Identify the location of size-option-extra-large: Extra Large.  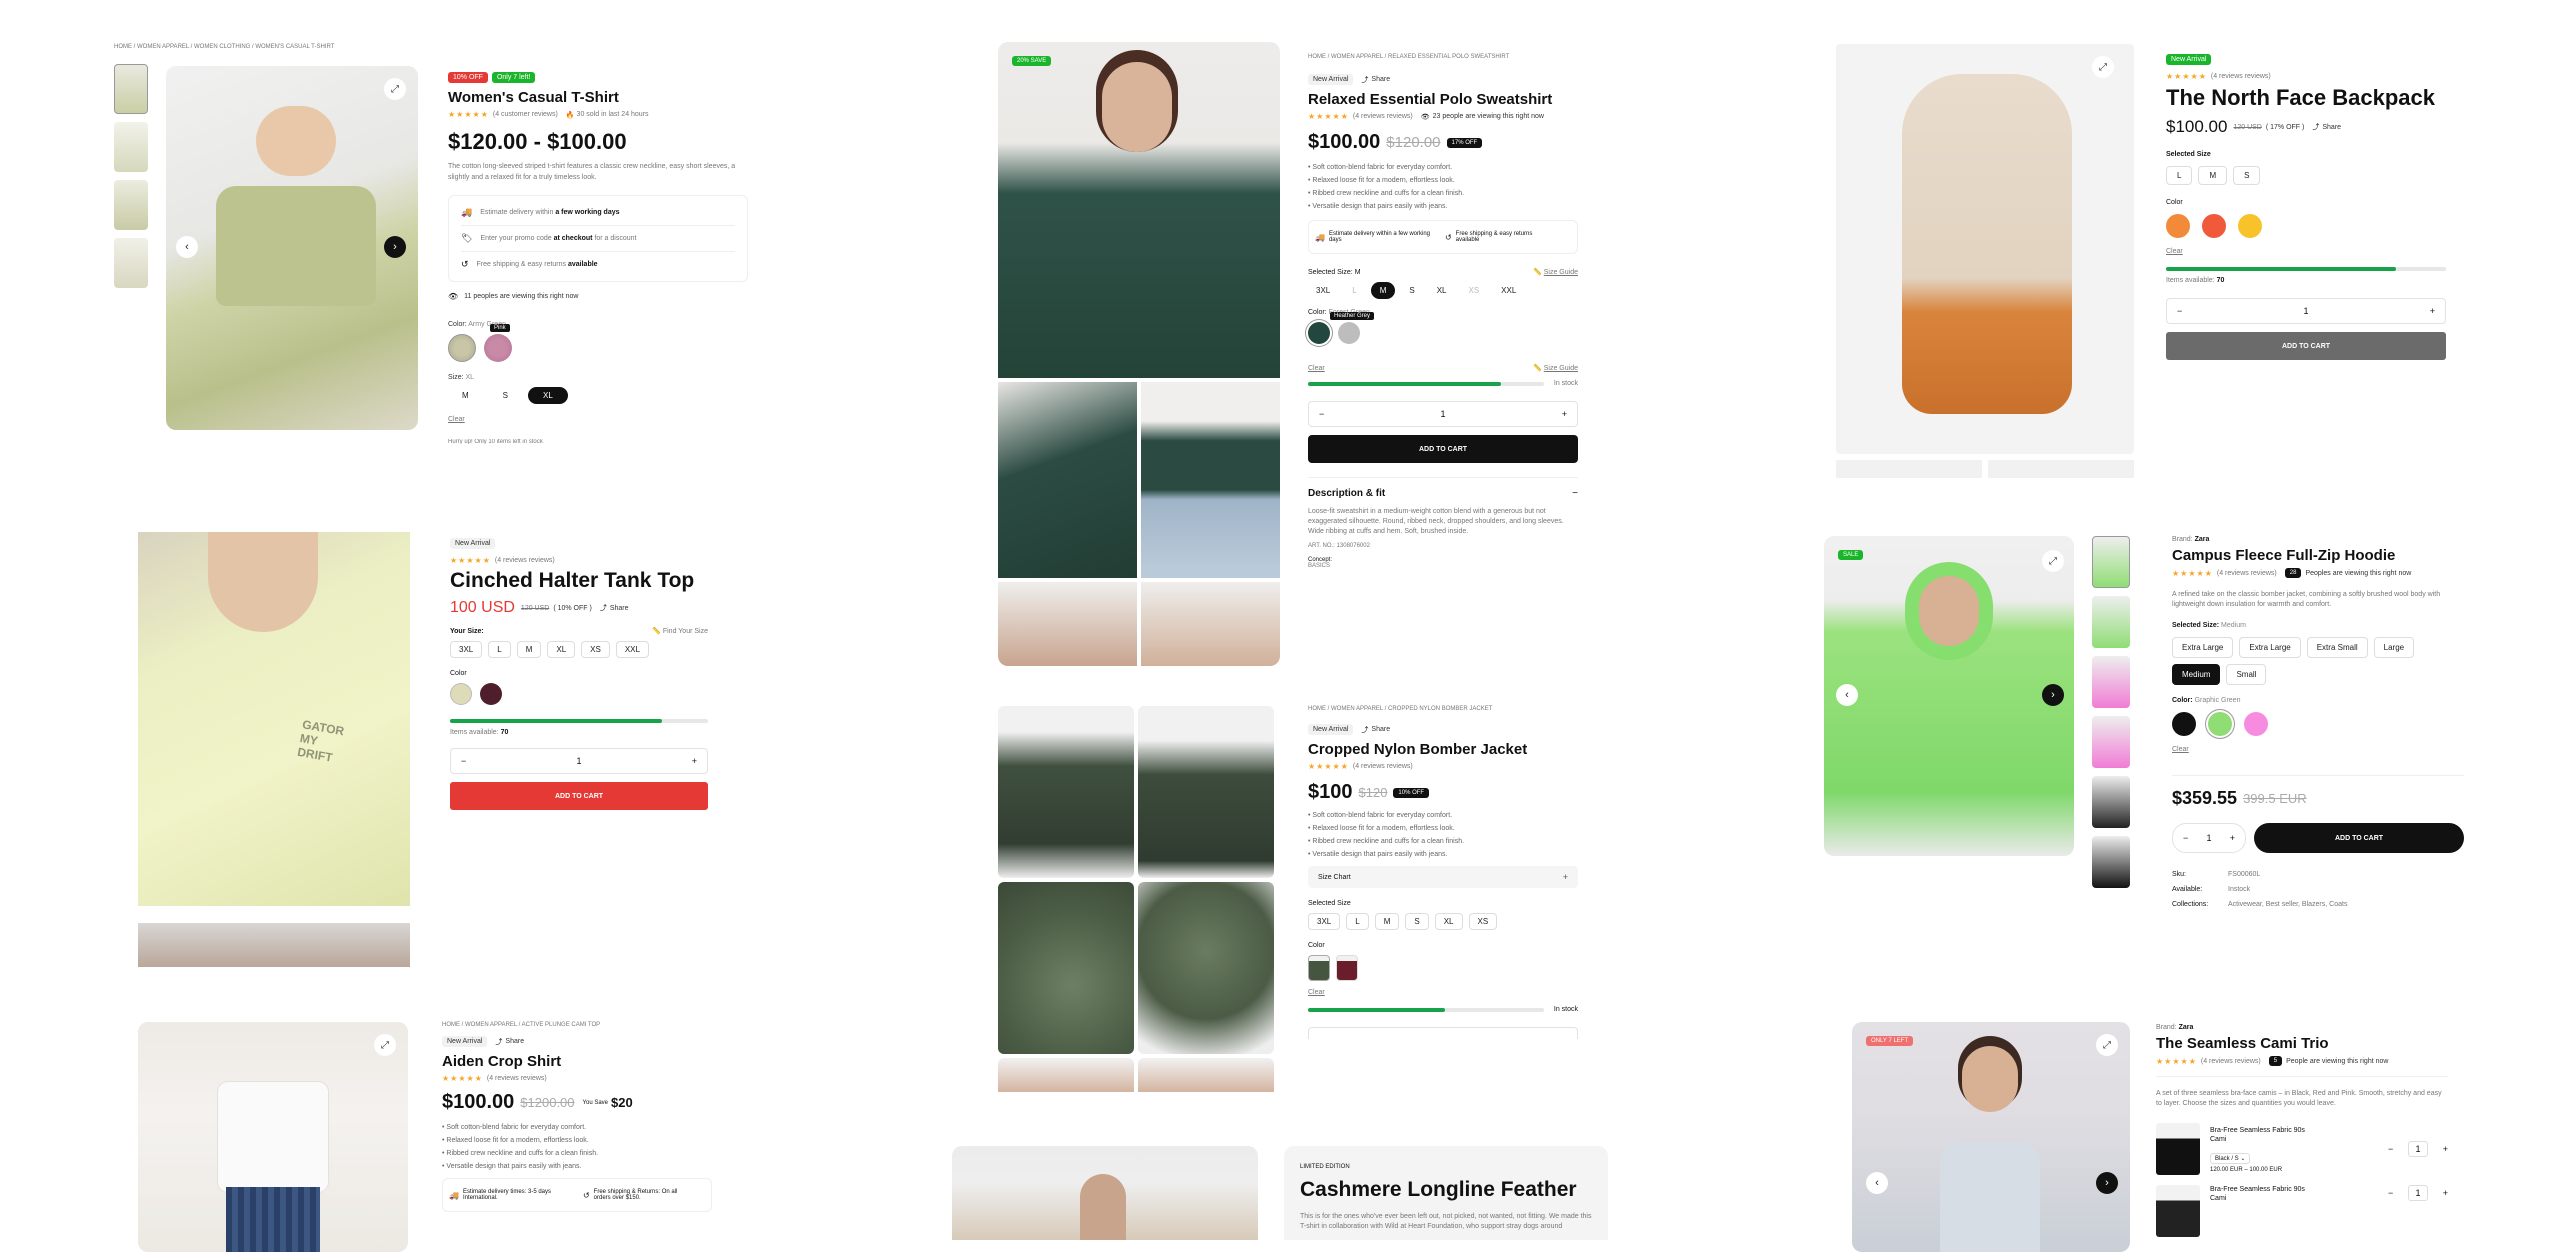
(2203, 647).